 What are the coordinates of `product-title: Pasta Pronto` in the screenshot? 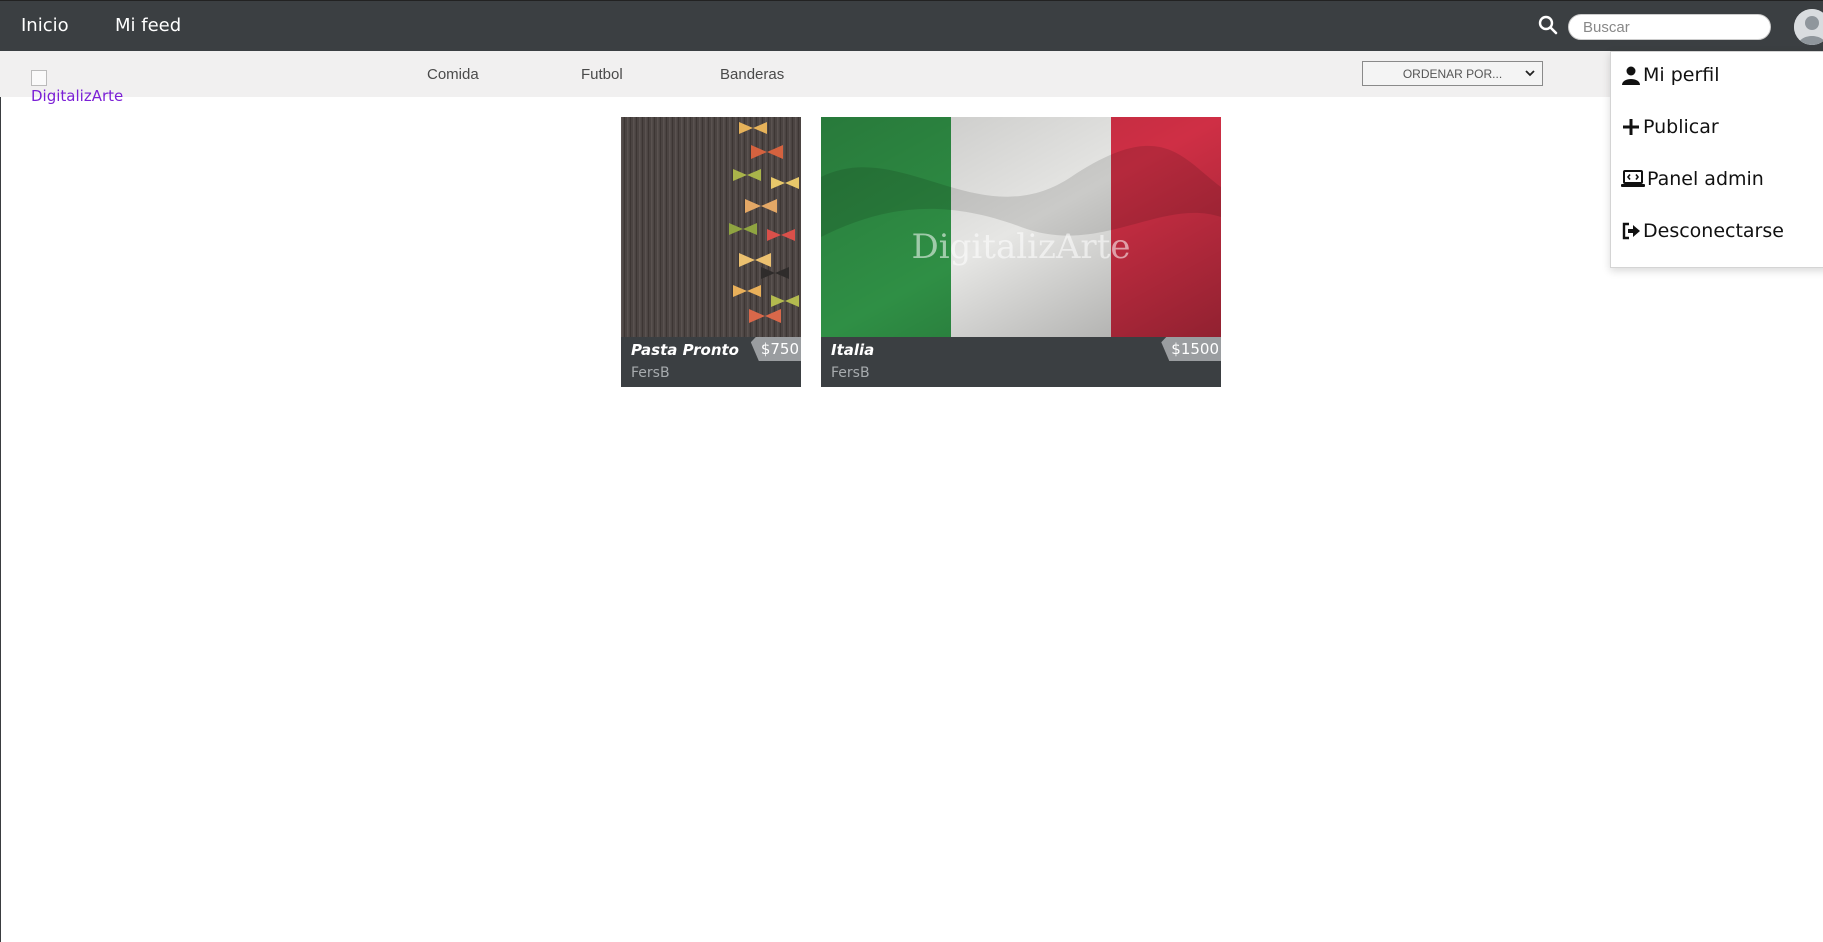 It's located at (685, 350).